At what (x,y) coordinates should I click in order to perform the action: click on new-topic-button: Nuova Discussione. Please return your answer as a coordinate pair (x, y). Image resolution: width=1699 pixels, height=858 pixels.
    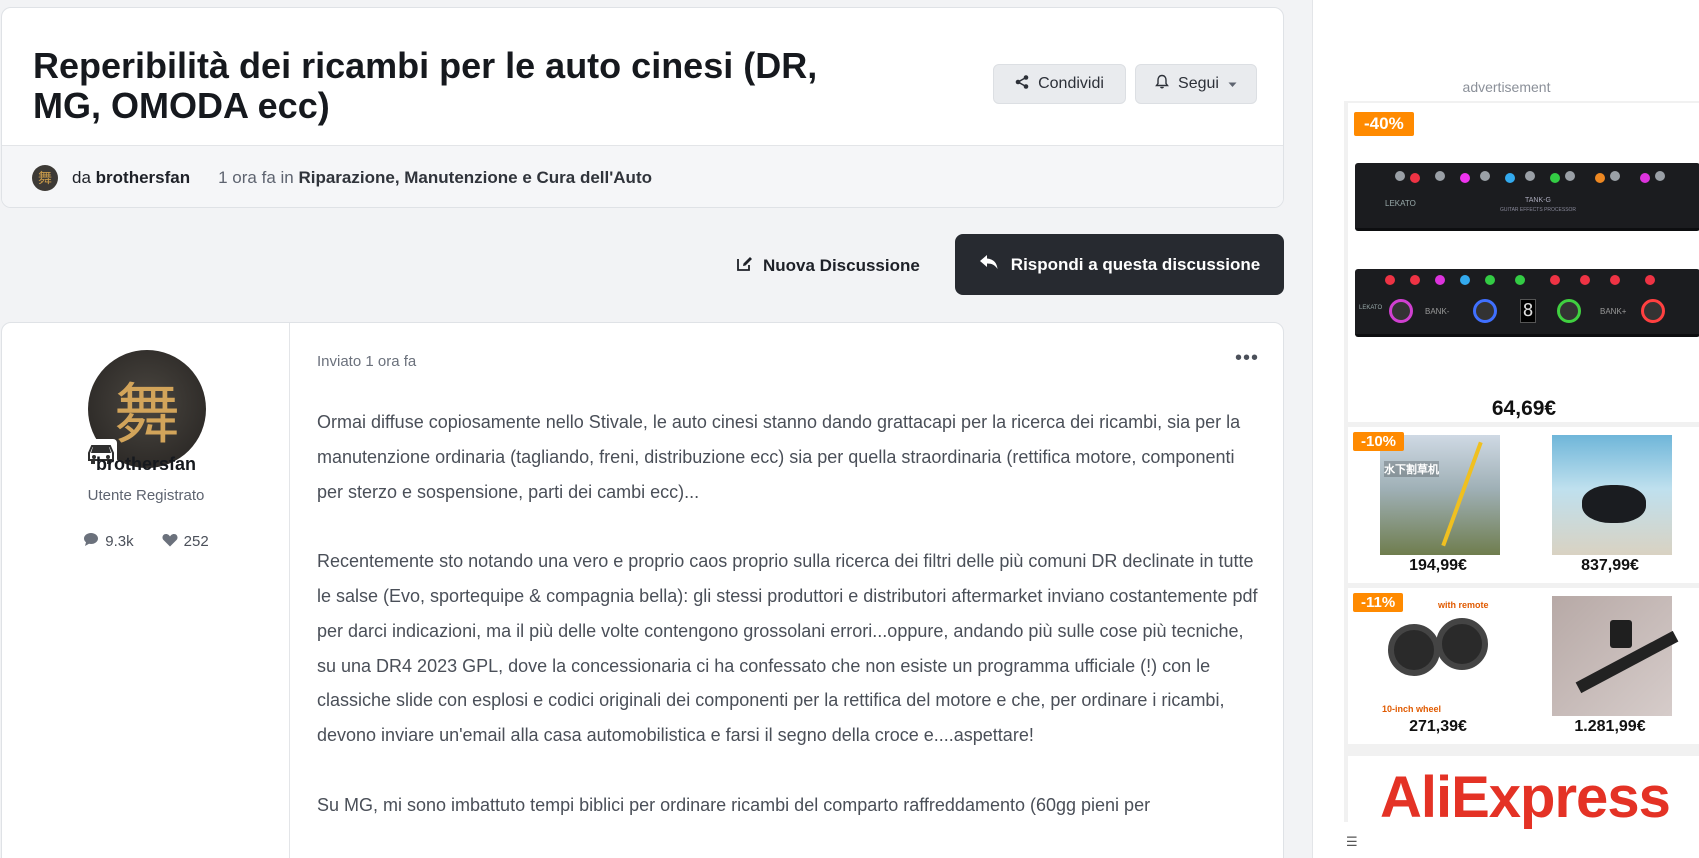
    Looking at the image, I should click on (830, 266).